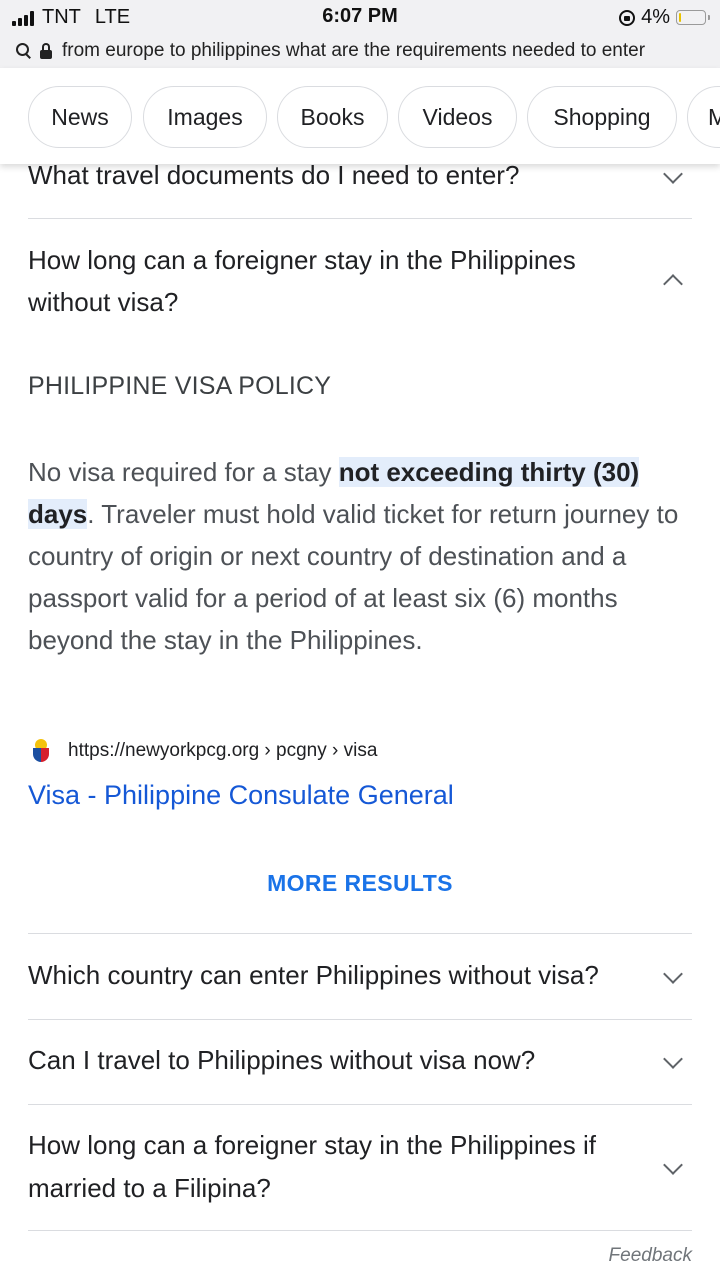  Describe the element at coordinates (655, 17) in the screenshot. I see `battery-percent: 4%` at that location.